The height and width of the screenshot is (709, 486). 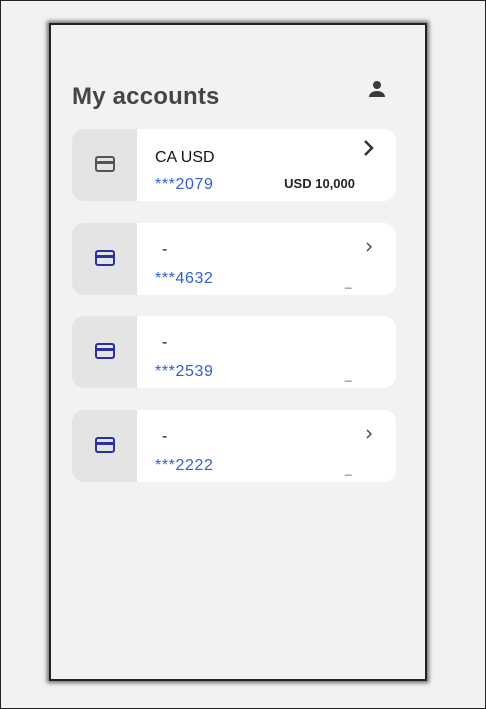 What do you see at coordinates (234, 165) in the screenshot?
I see `account-card: CA USD ***2079 USD 10,000` at bounding box center [234, 165].